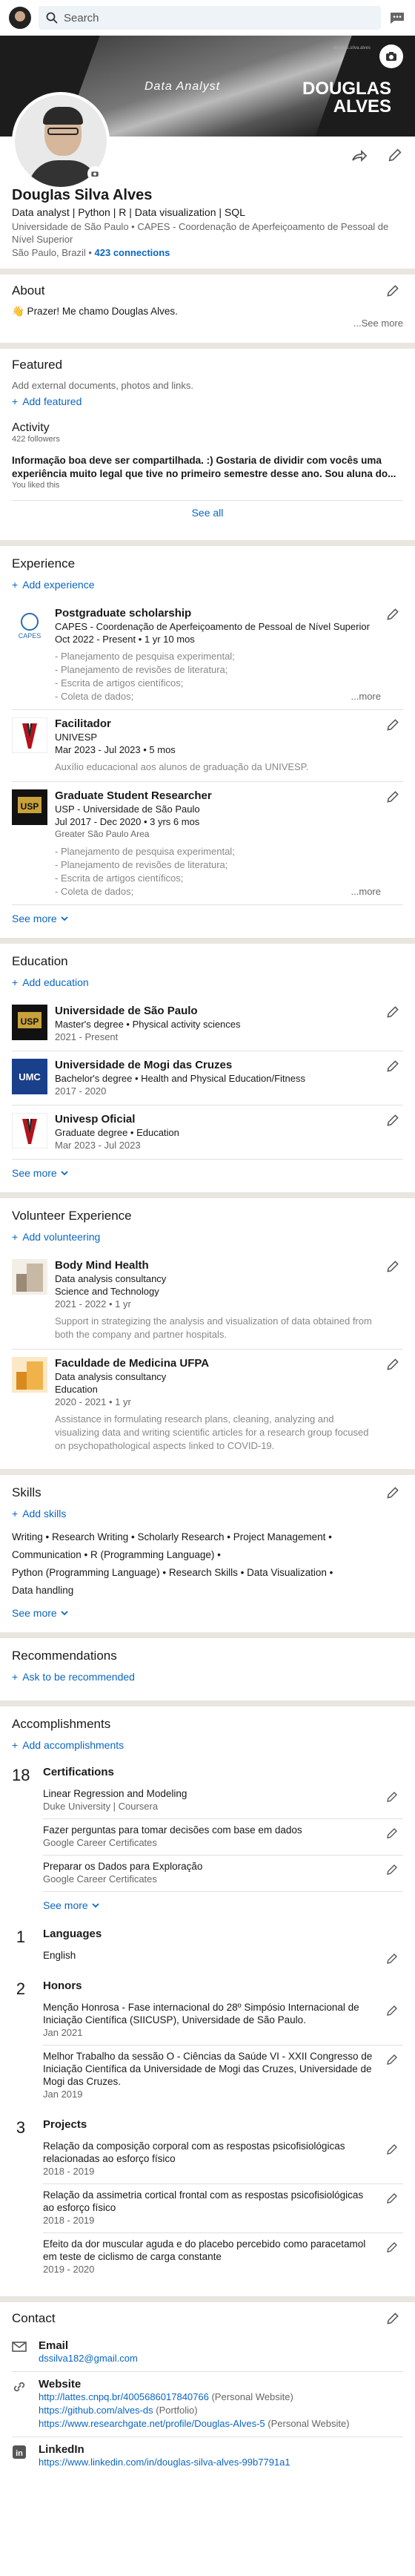  Describe the element at coordinates (102, 834) in the screenshot. I see `experience-location: Greater São Paulo Area` at that location.